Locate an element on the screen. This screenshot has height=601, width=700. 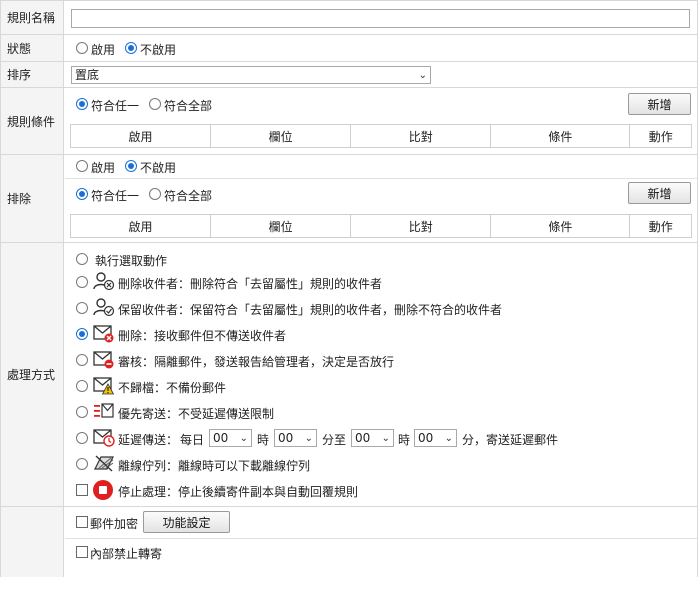
delay-to-label: 分至 is located at coordinates (334, 440).